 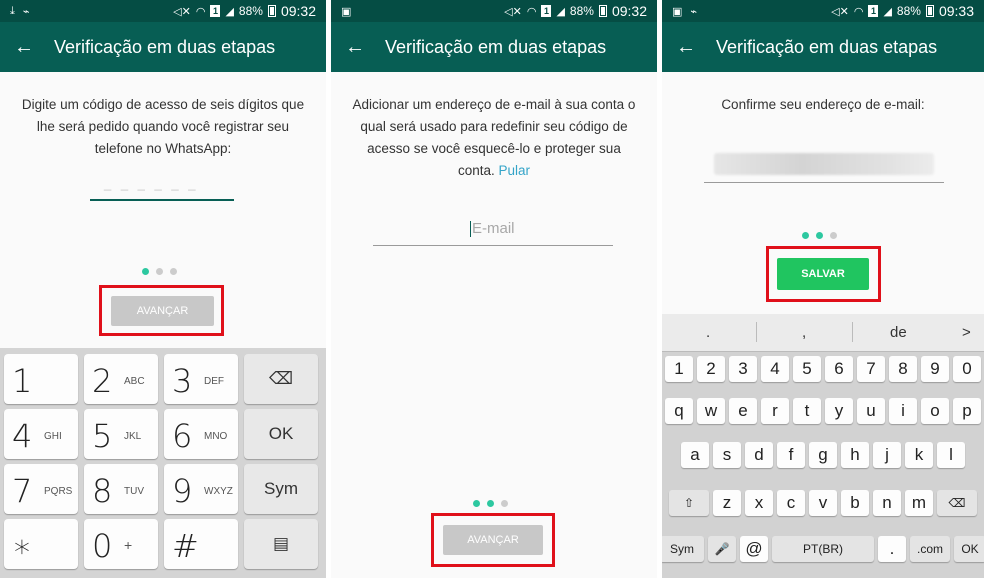 I want to click on key-6: 6, so click(x=839, y=369).